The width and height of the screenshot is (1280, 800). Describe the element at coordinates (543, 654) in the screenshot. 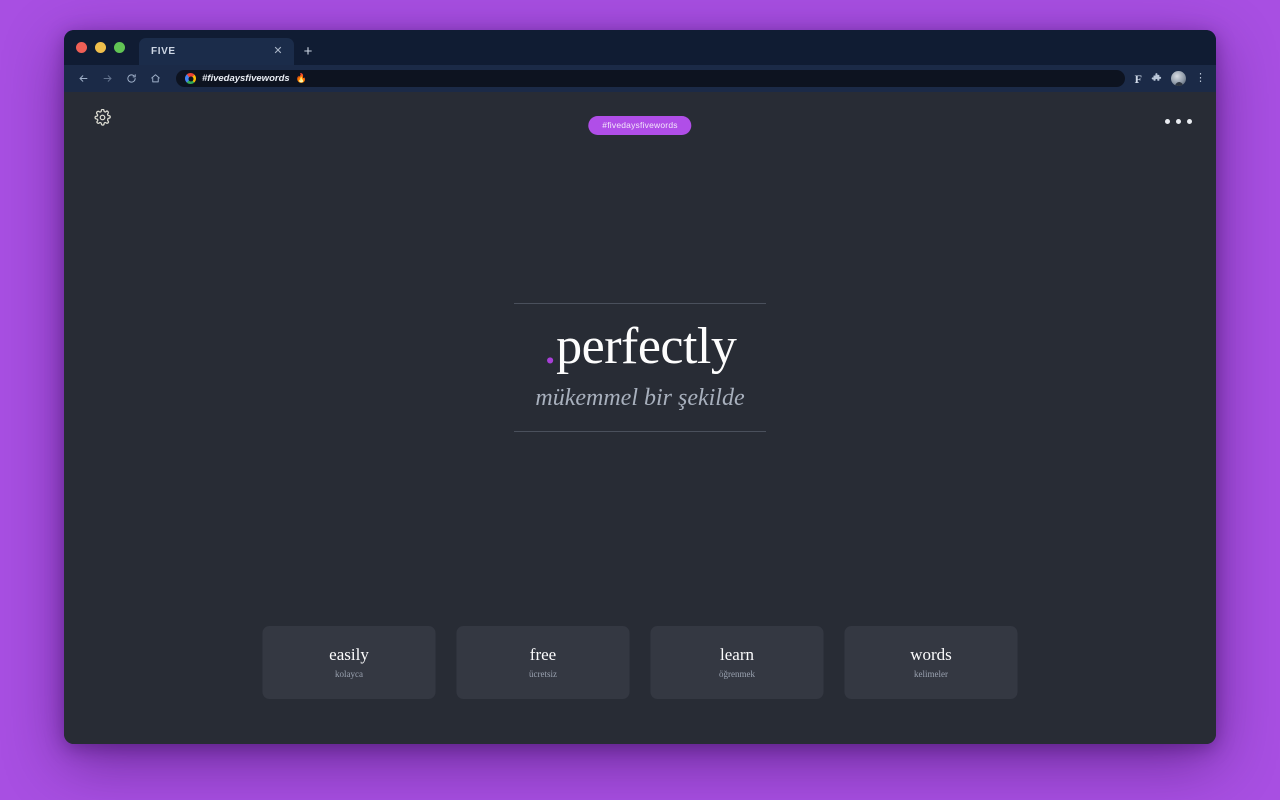

I see `word-card-title: free` at that location.